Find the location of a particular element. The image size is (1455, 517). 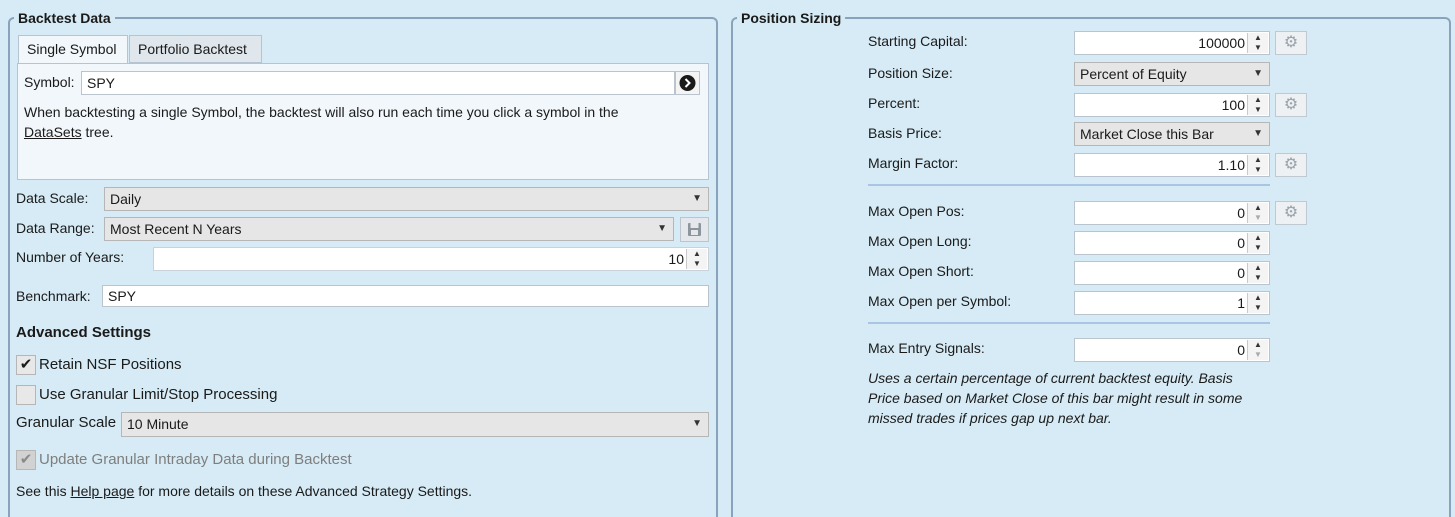

data-scale-label: Data Scale: is located at coordinates (52, 198).